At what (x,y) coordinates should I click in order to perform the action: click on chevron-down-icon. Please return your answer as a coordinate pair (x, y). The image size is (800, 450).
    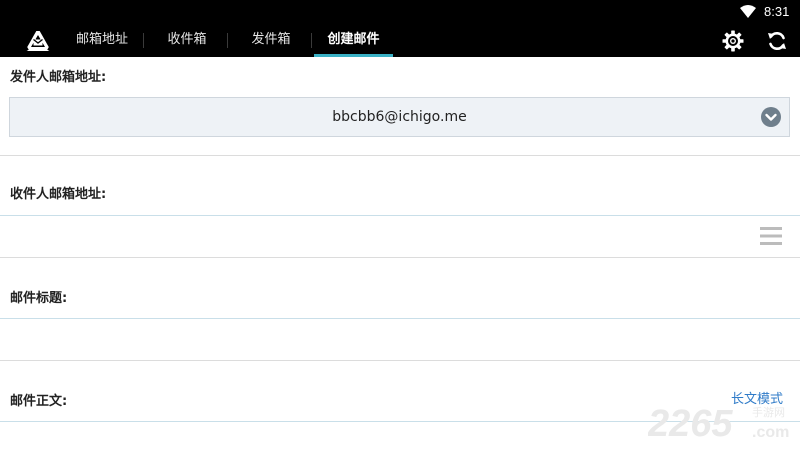
    Looking at the image, I should click on (771, 117).